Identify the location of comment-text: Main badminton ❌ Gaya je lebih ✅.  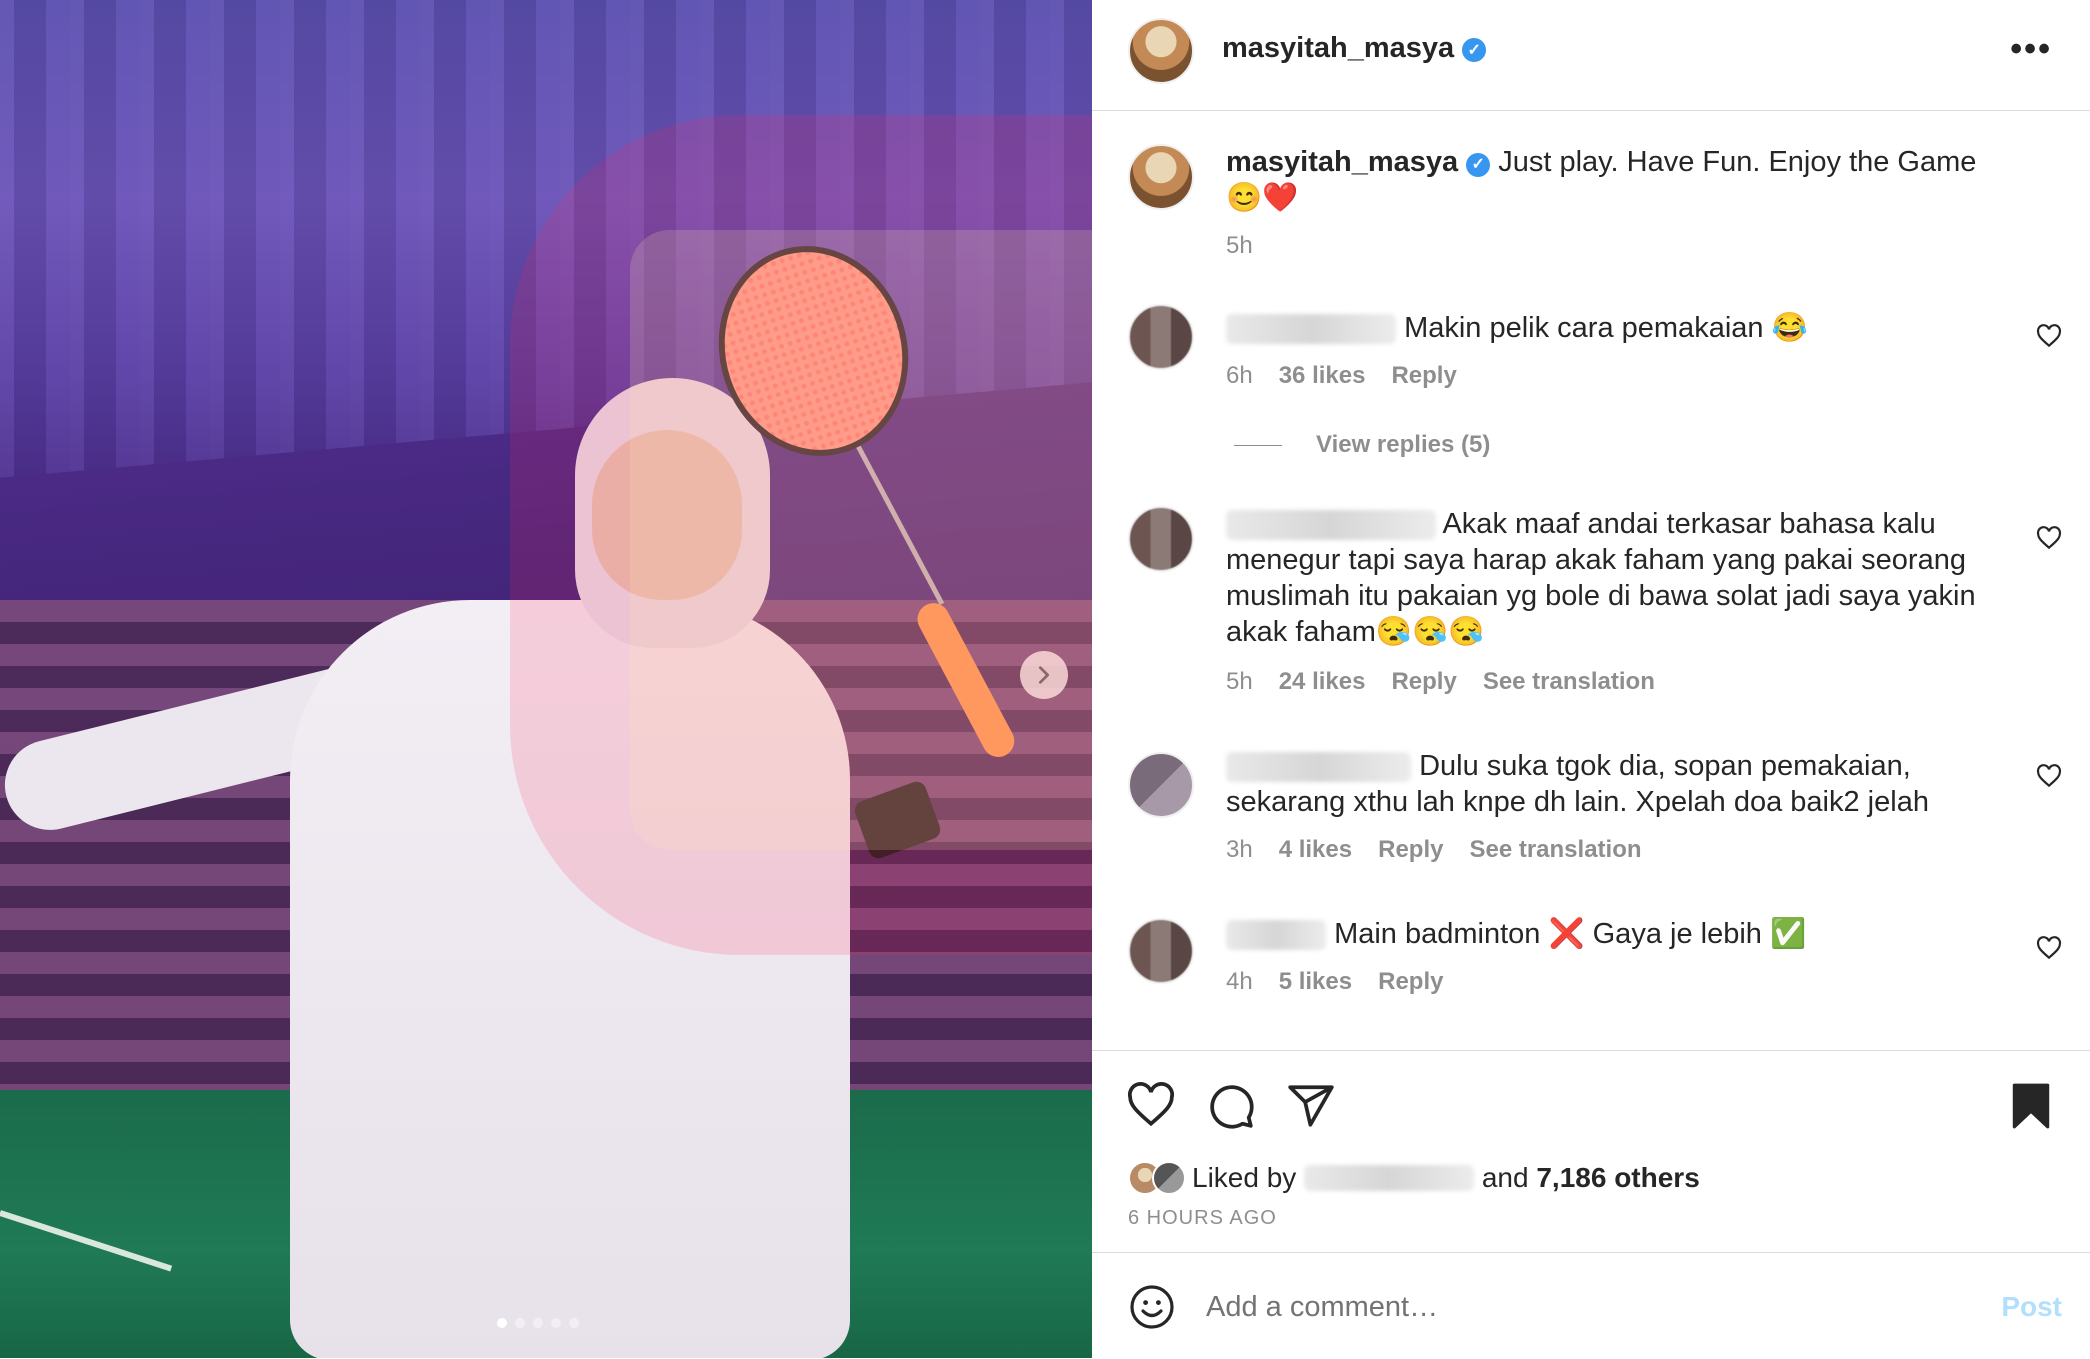
(1621, 934).